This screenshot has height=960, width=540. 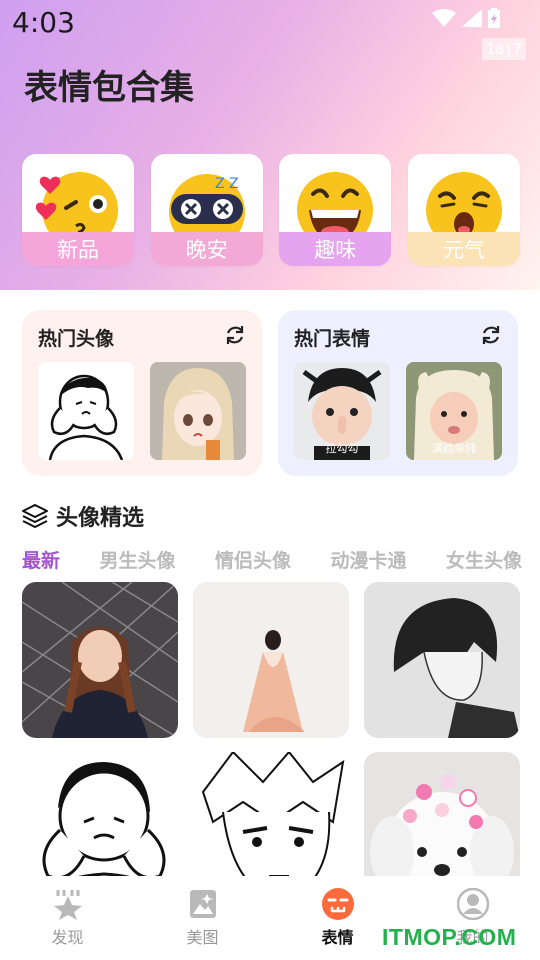 I want to click on hot-sticker-thumbnail: 拉勾勾, so click(x=342, y=411).